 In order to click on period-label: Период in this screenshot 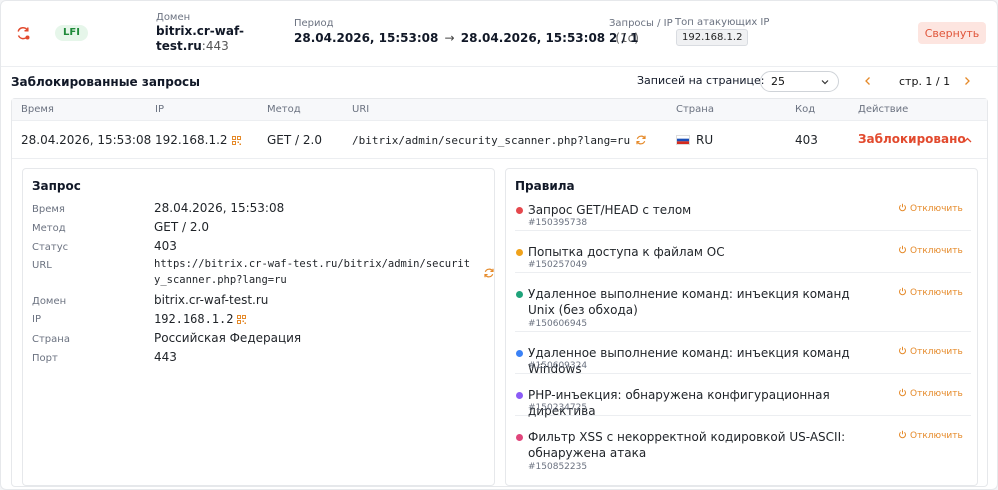, I will do `click(314, 23)`.